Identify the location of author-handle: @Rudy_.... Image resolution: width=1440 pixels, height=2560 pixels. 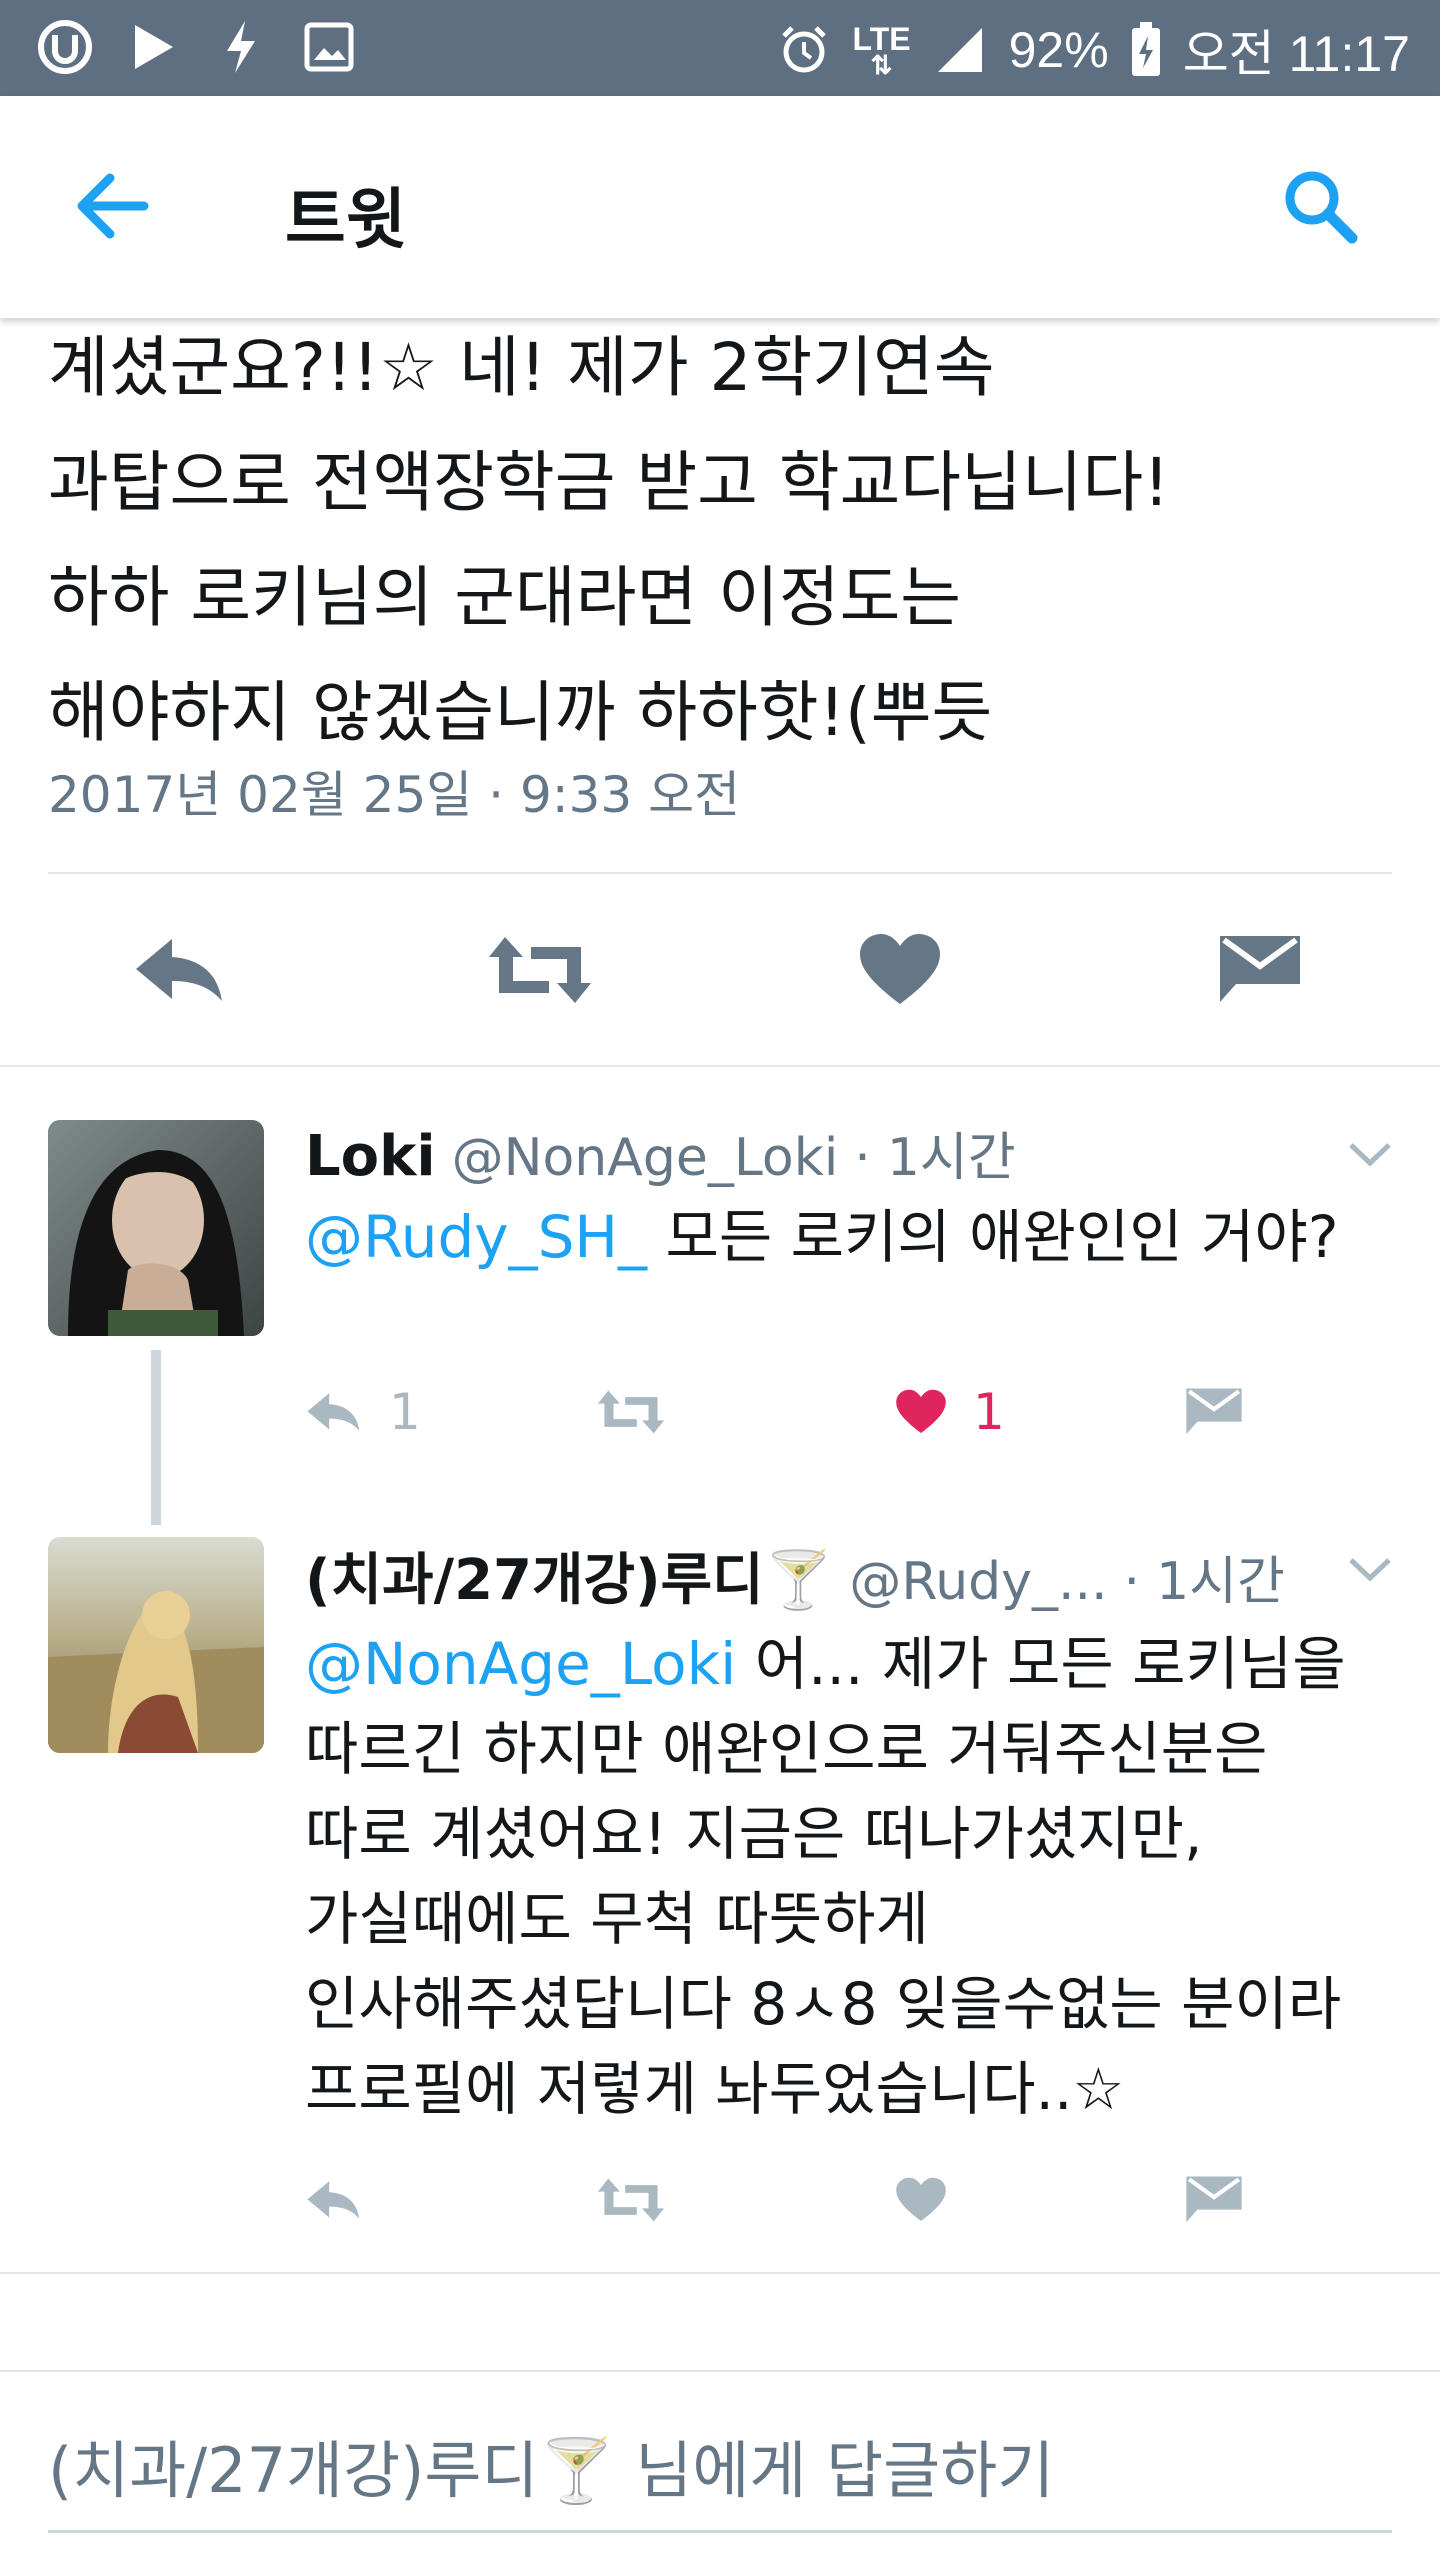
(978, 1582).